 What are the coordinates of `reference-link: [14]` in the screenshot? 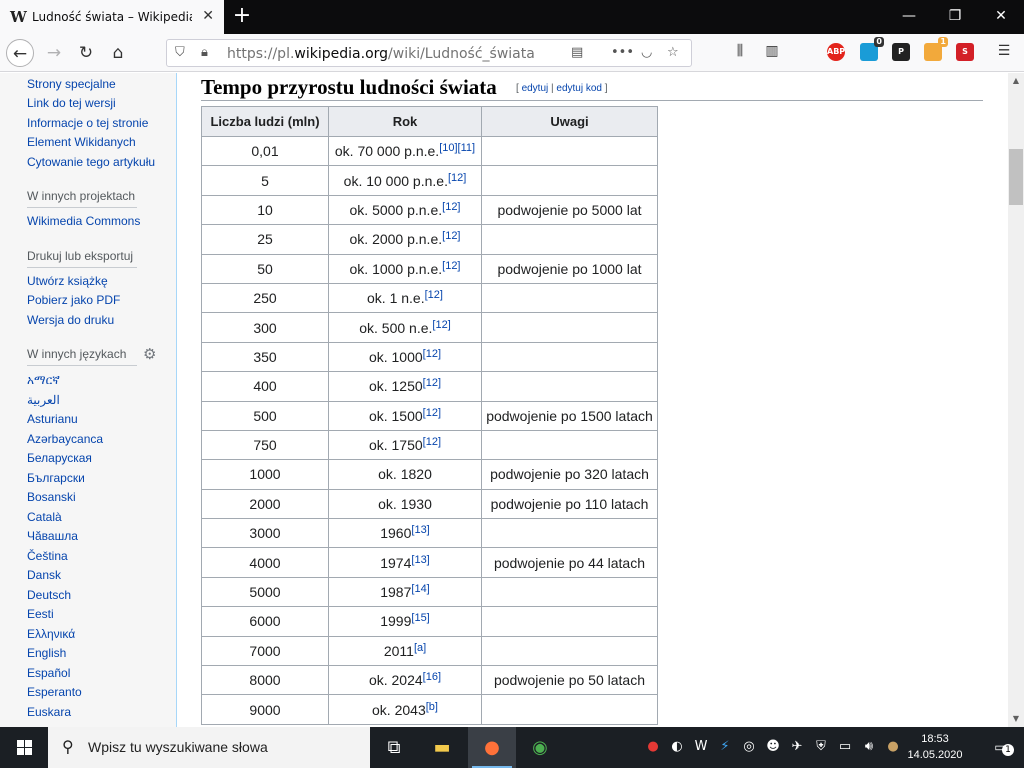 It's located at (420, 589).